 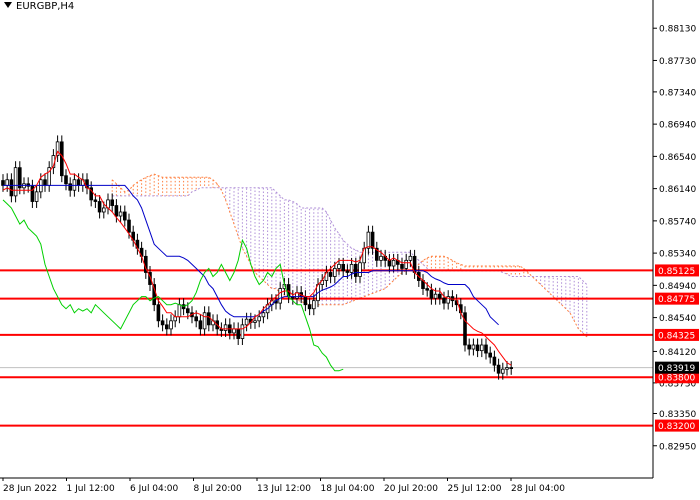 I want to click on y-tick-label: 0.86140, so click(x=677, y=190).